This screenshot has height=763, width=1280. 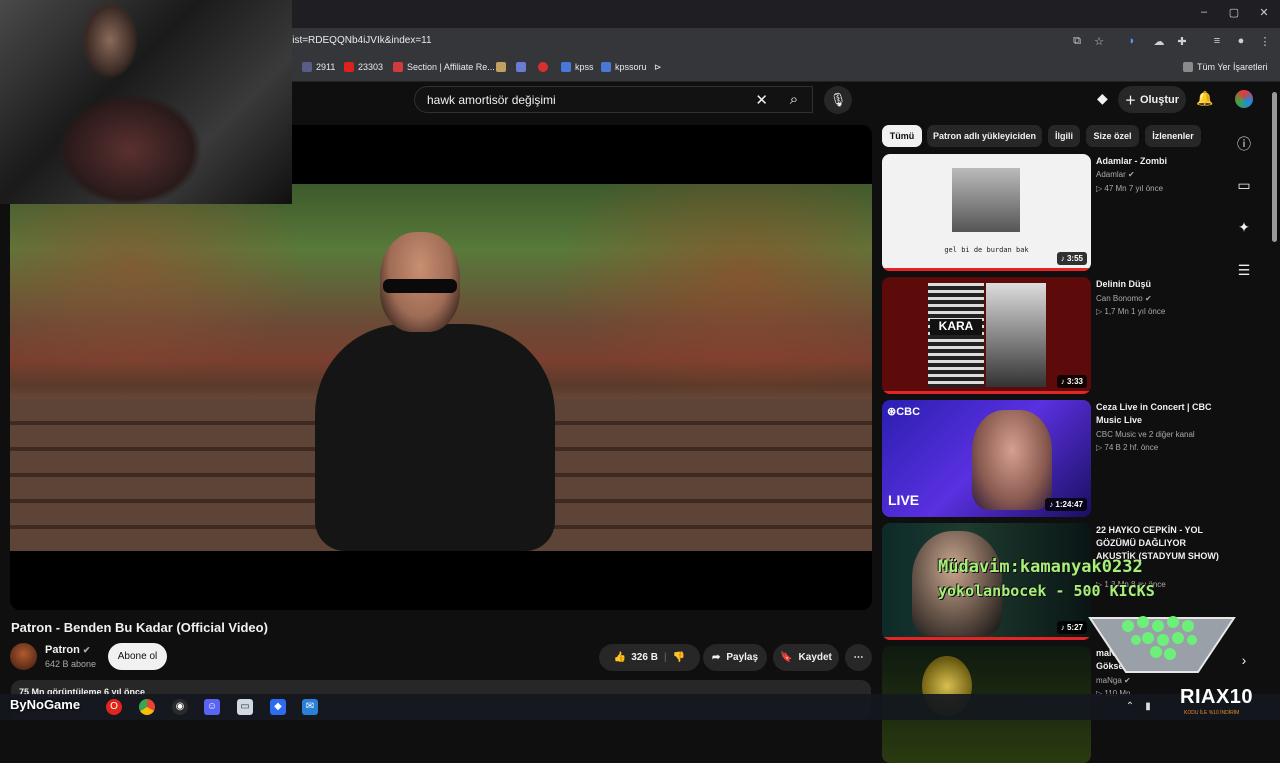 I want to click on search-icon: ⌕, so click(x=794, y=99).